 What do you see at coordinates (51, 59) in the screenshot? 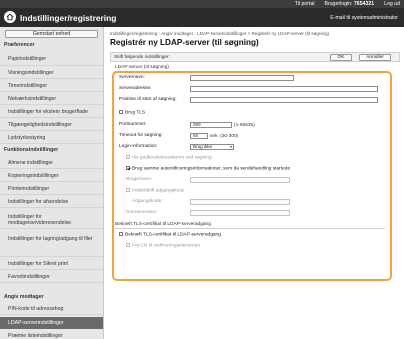
I see `sidebar-item-paper: Papirindstillinger` at bounding box center [51, 59].